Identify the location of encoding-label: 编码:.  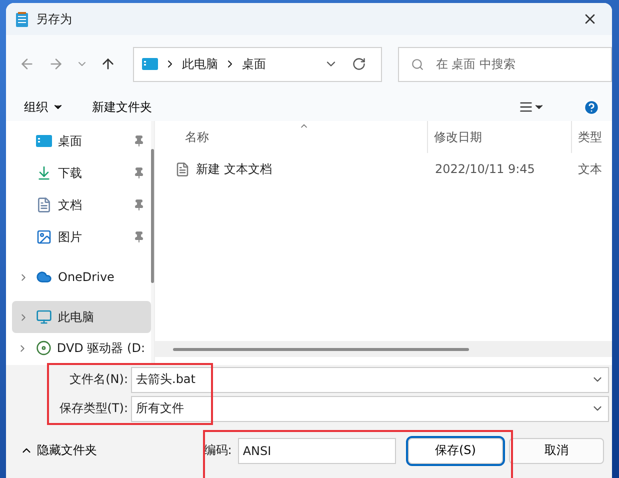
(218, 450).